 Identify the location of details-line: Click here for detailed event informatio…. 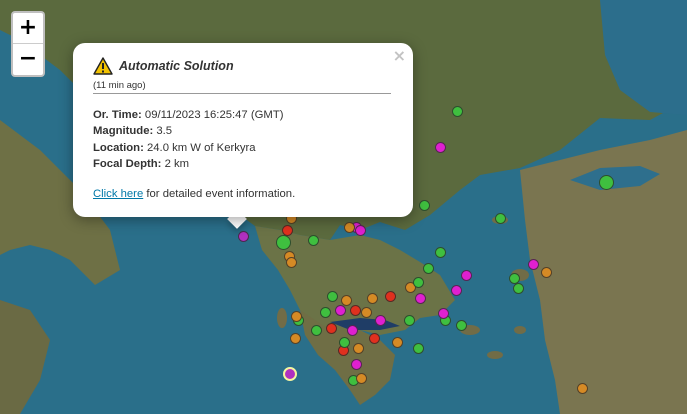
(194, 194).